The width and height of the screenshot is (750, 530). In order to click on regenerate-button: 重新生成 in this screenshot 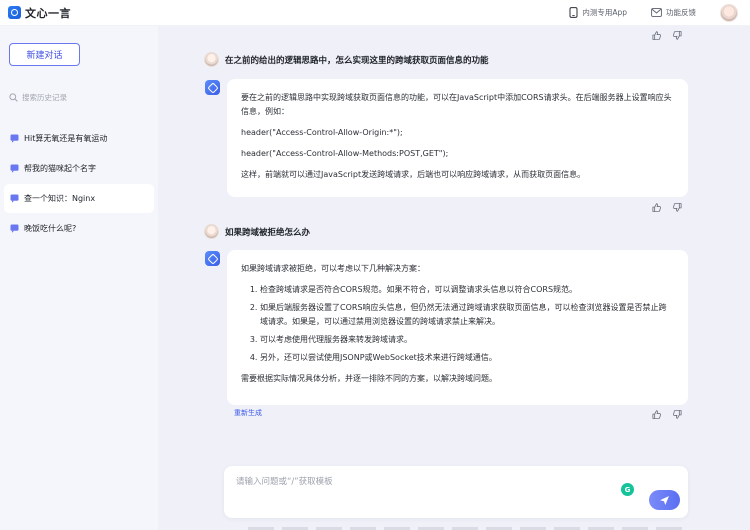, I will do `click(248, 413)`.